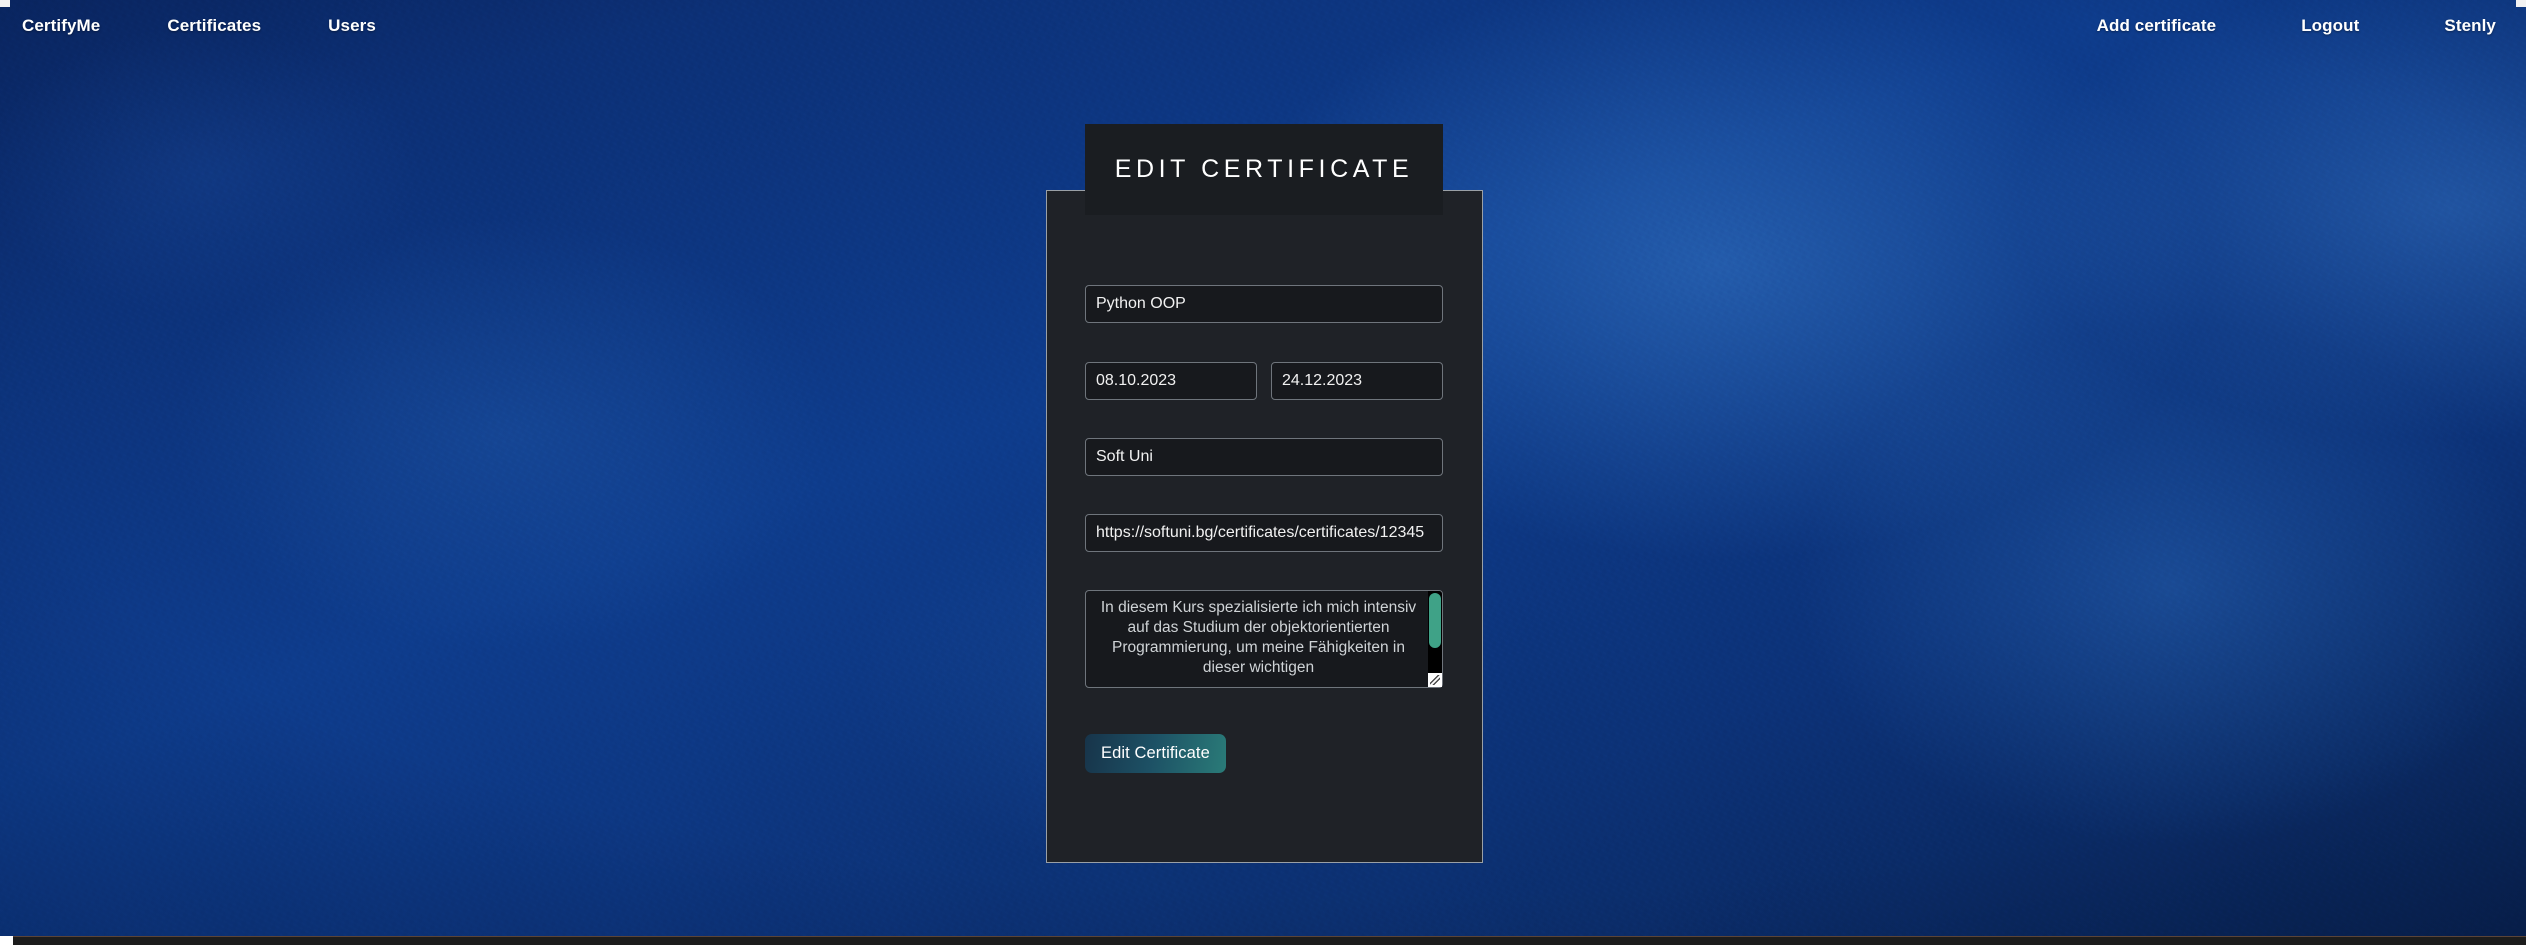 This screenshot has width=2526, height=945. What do you see at coordinates (1263, 940) in the screenshot?
I see `window-bottom-strip` at bounding box center [1263, 940].